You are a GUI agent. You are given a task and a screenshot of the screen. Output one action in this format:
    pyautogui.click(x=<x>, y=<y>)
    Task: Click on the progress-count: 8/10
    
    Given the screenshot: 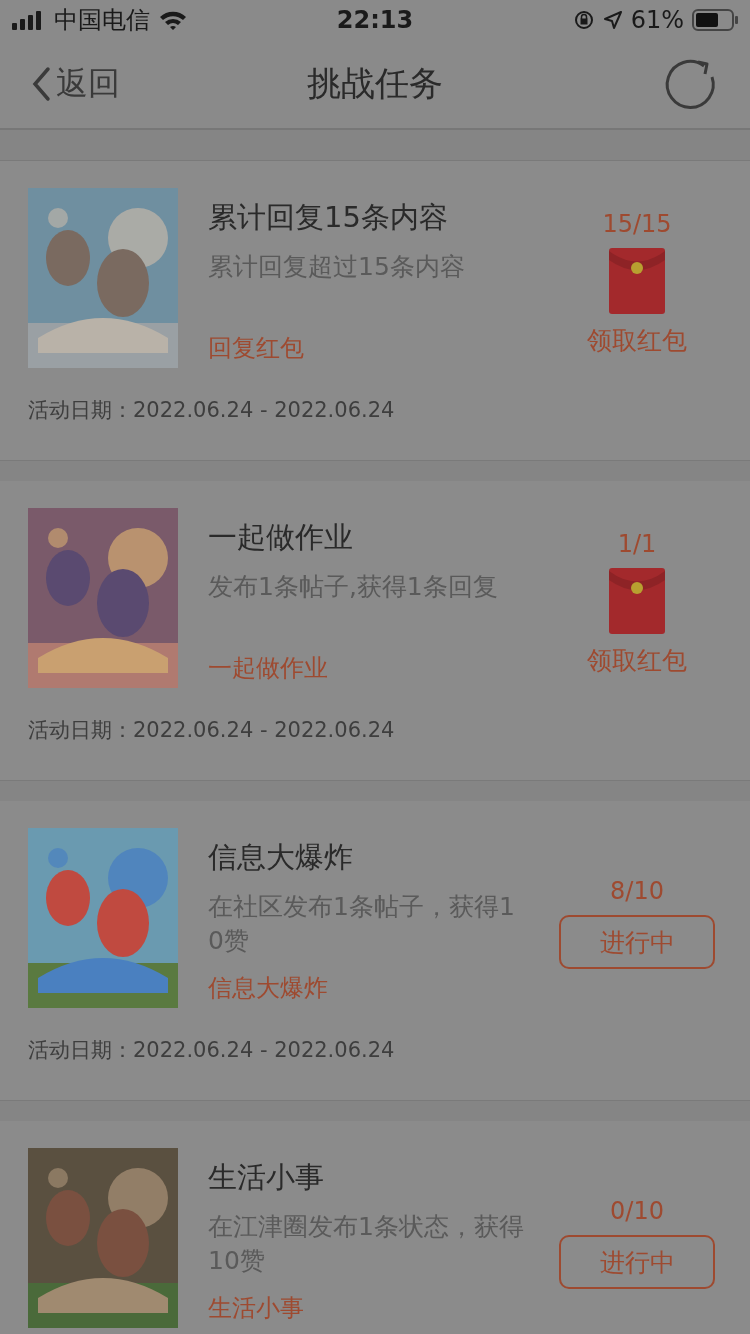 What is the action you would take?
    pyautogui.click(x=637, y=891)
    